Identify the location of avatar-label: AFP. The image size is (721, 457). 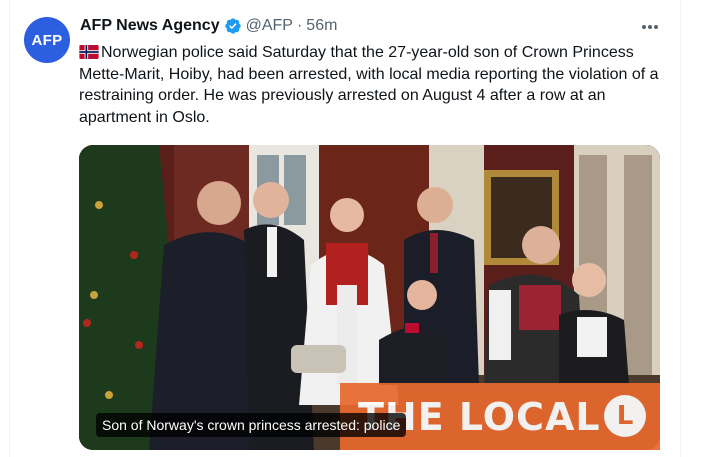
(47, 40).